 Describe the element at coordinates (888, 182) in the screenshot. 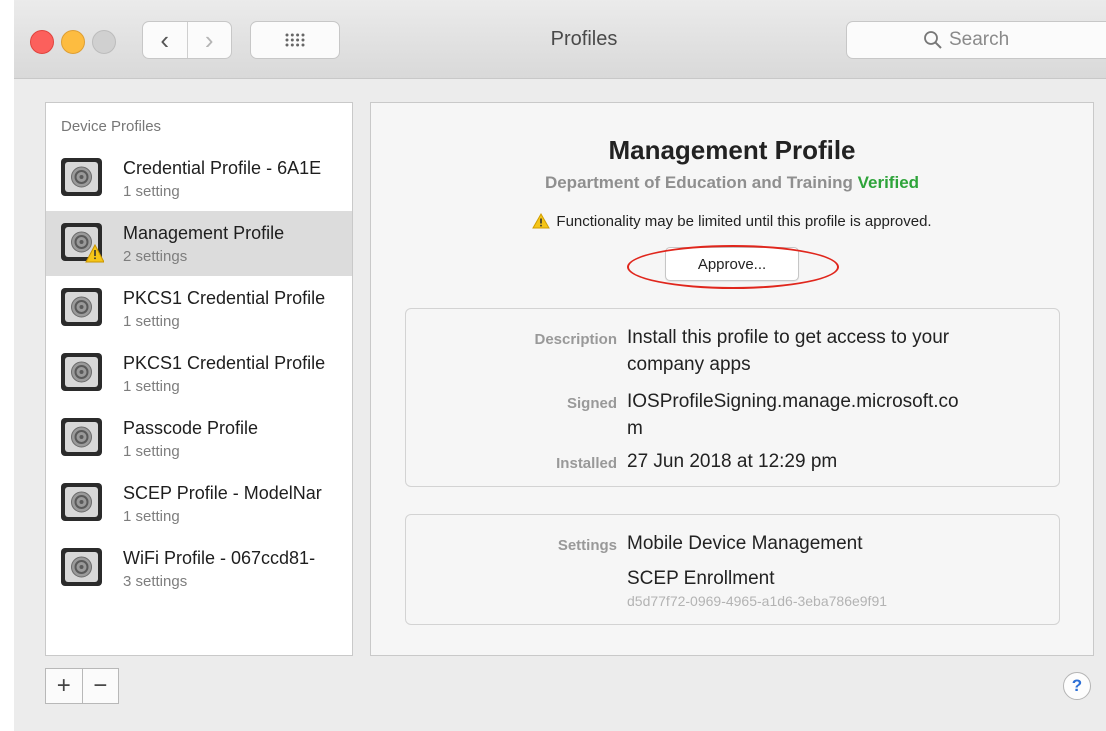

I see `verified-badge: Verified` at that location.